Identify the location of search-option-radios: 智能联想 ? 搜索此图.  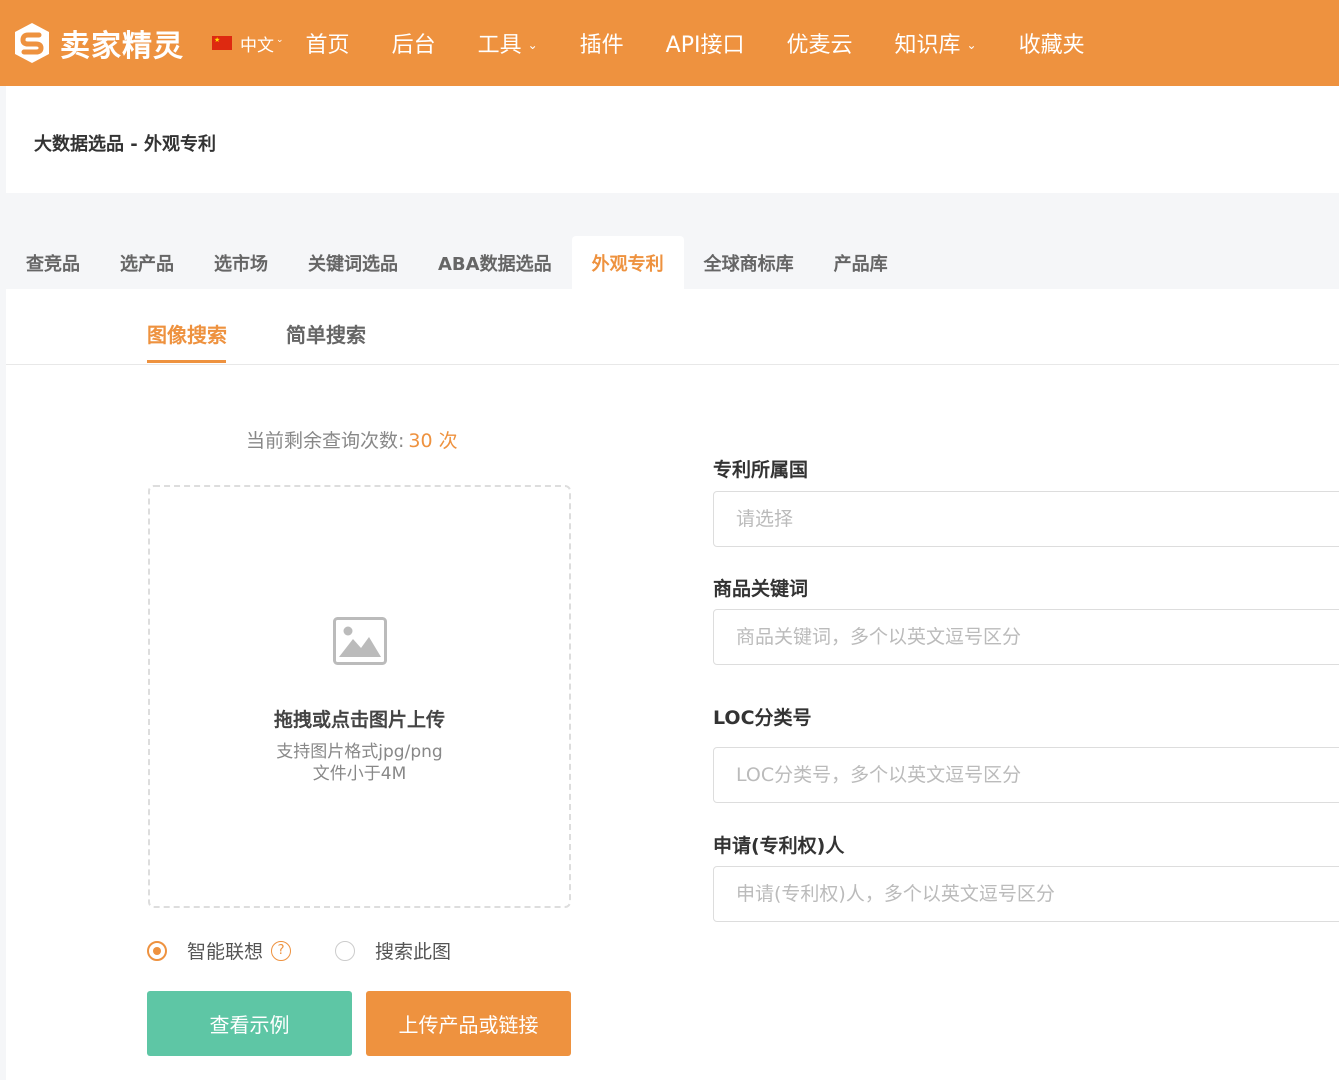
(299, 950).